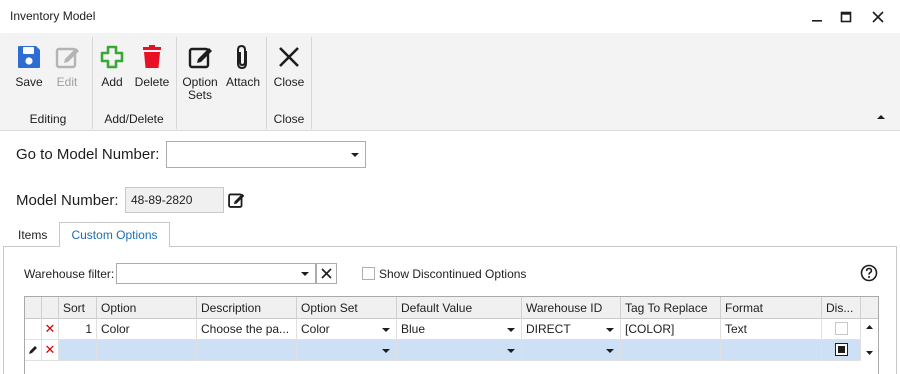 This screenshot has width=900, height=374. What do you see at coordinates (50, 308) in the screenshot?
I see `header-delete` at bounding box center [50, 308].